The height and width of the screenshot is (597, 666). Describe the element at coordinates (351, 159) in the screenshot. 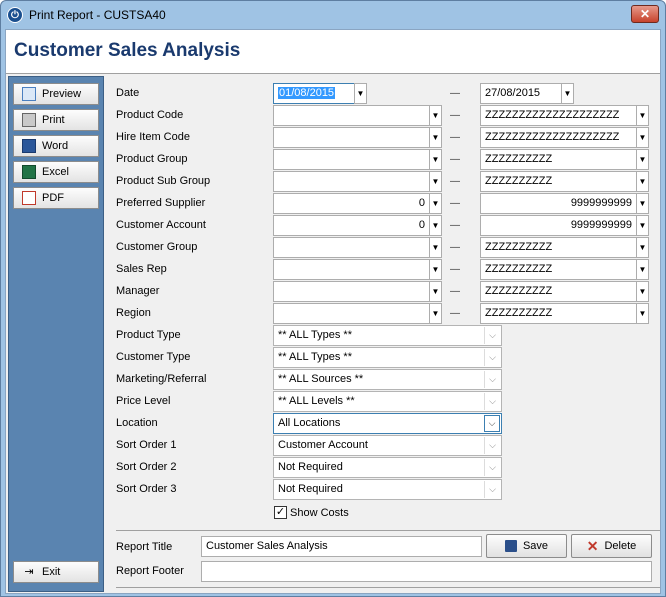

I see `product-group-from` at that location.